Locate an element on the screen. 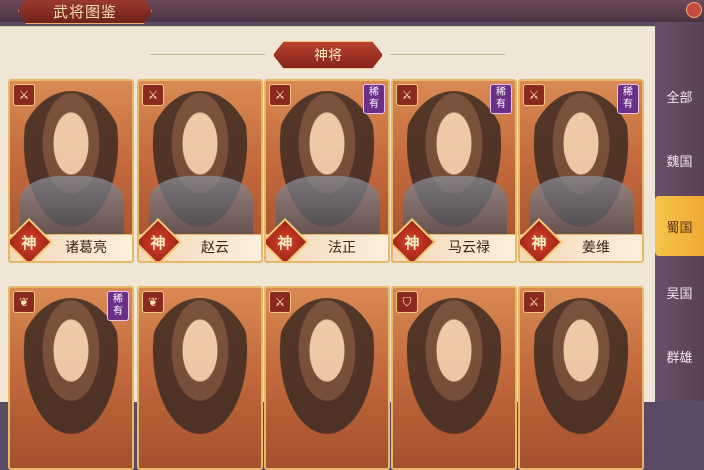 Image resolution: width=704 pixels, height=470 pixels. hero-card-zhaoyun: ⚔ 神 赵云 is located at coordinates (200, 171).